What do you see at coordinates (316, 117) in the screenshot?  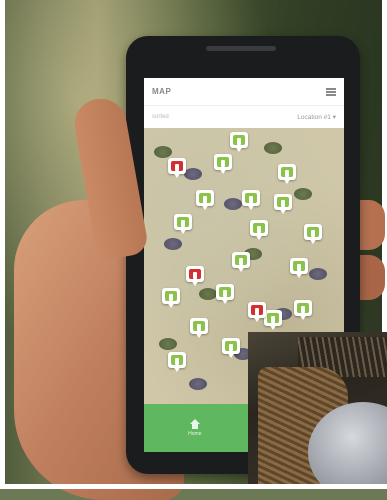 I see `location-select: Location #1 ▾` at bounding box center [316, 117].